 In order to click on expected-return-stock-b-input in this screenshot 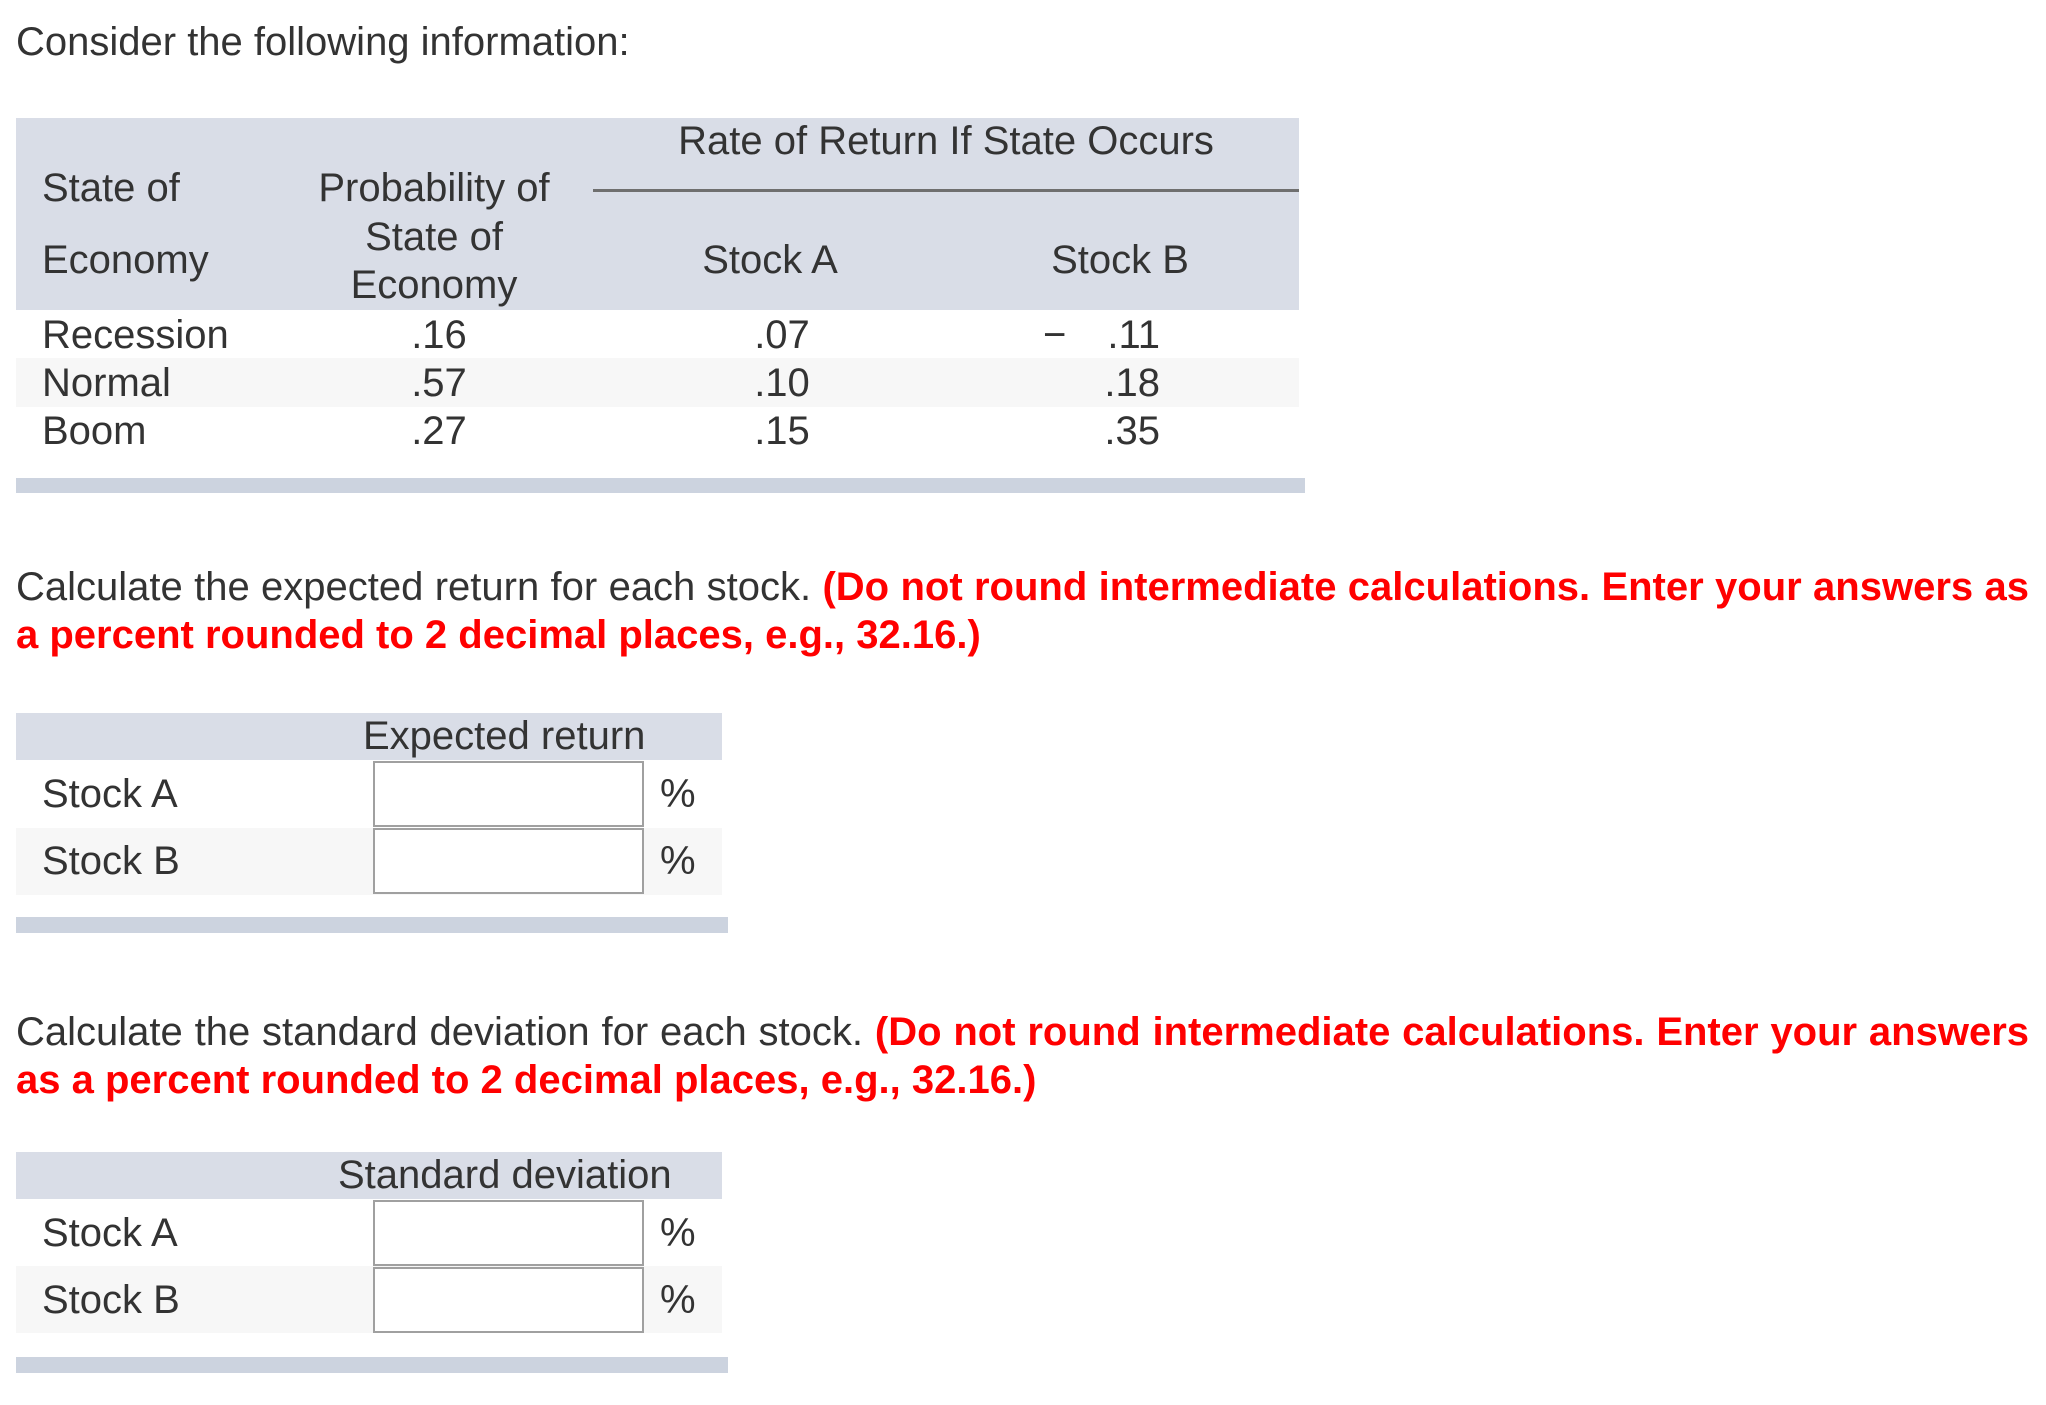, I will do `click(508, 861)`.